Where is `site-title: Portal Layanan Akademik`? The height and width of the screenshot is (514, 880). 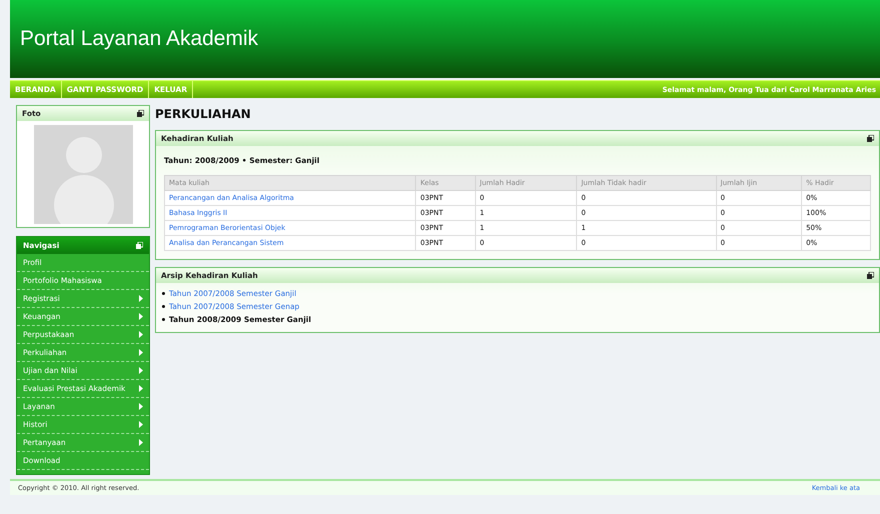 site-title: Portal Layanan Akademik is located at coordinates (139, 39).